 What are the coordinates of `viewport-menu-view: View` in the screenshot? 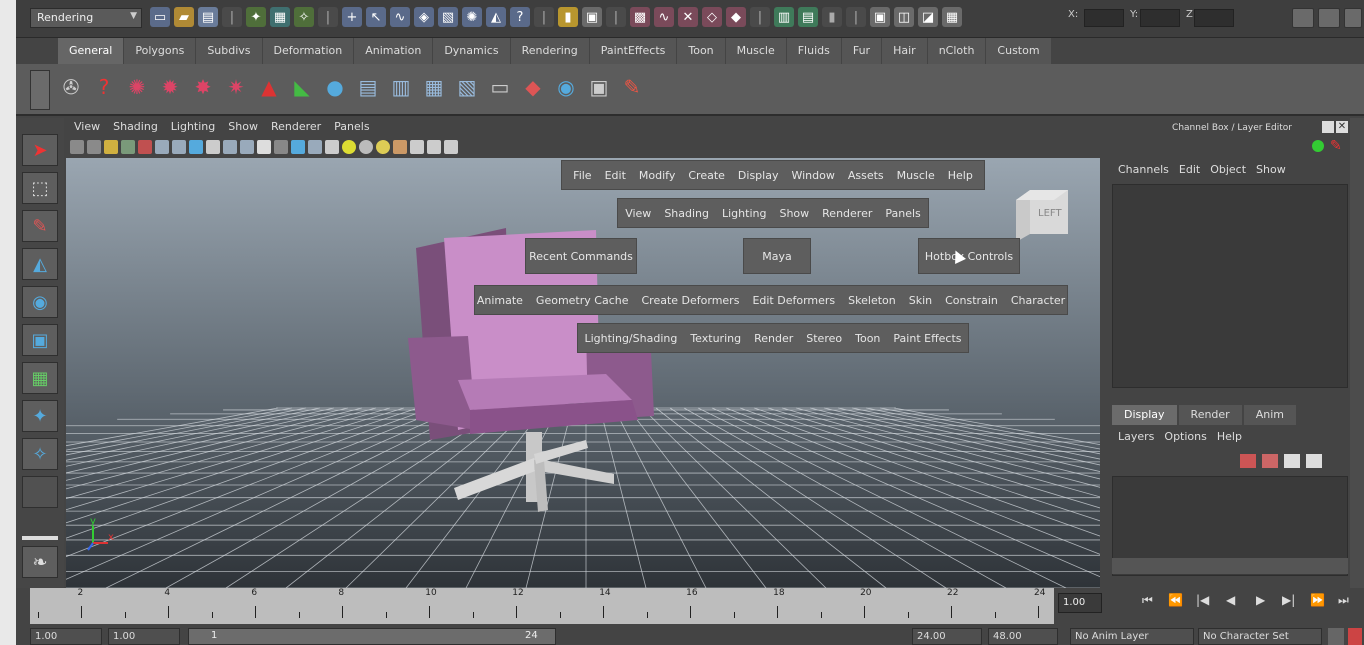 It's located at (87, 127).